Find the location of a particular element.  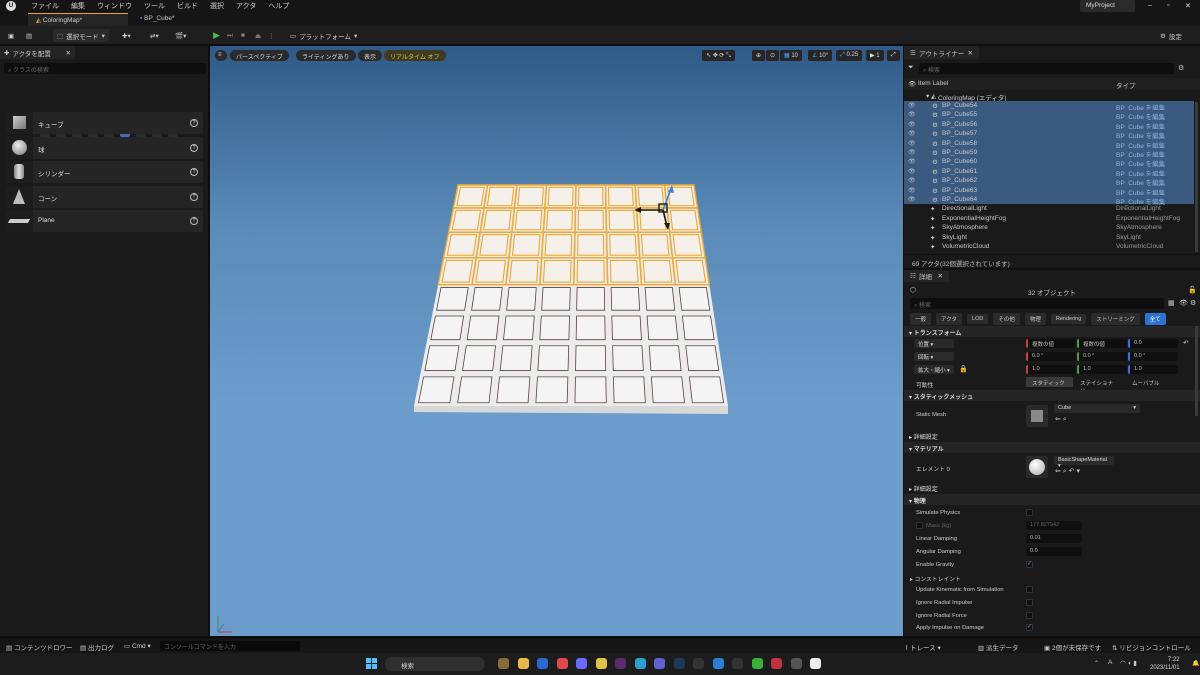

rotation-x-field: 0.0 ° is located at coordinates (1051, 356).